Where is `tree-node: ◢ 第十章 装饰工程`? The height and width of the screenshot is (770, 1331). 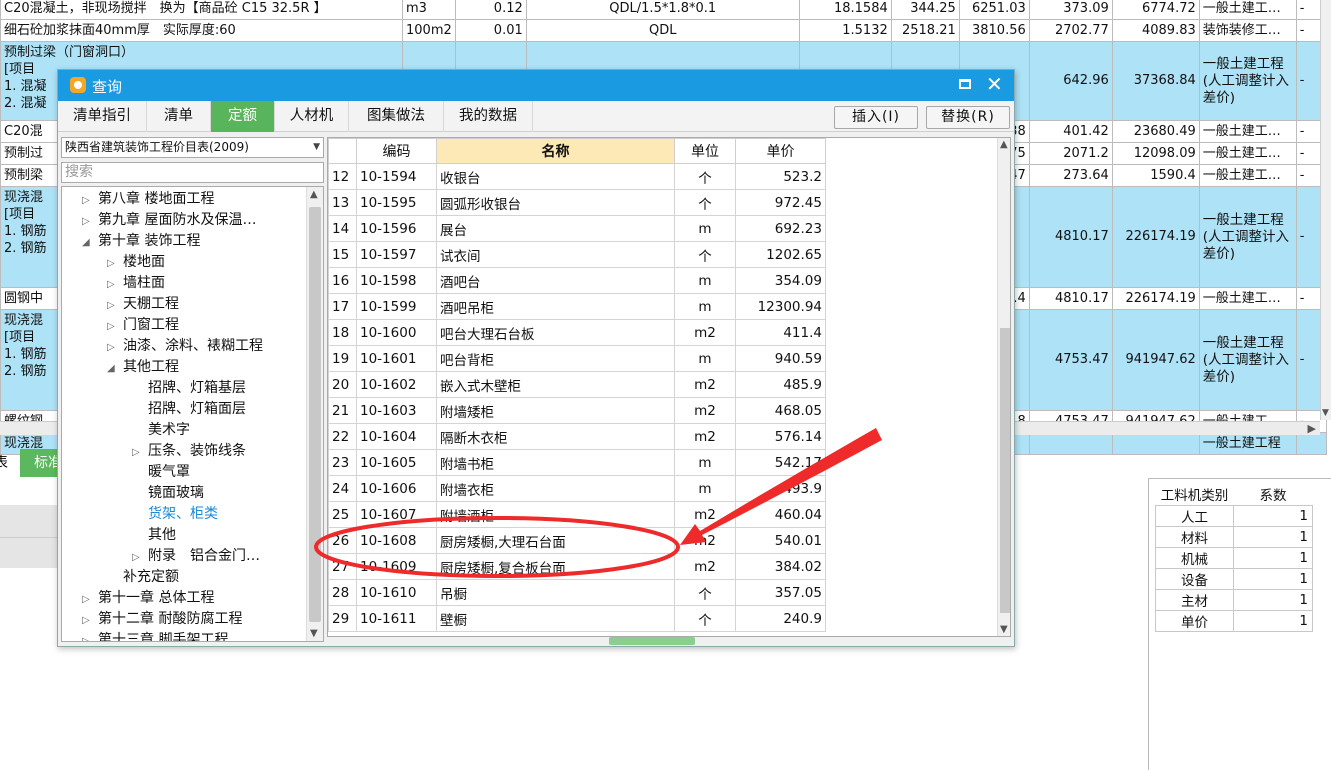 tree-node: ◢ 第十章 装饰工程 is located at coordinates (141, 241).